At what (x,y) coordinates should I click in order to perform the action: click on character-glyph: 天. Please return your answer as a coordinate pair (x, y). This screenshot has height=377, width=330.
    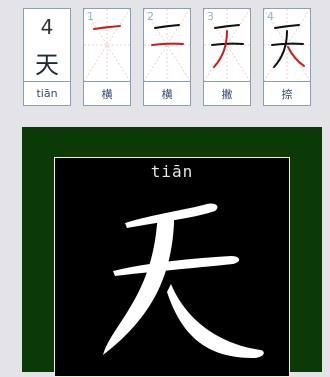
    Looking at the image, I should click on (47, 65).